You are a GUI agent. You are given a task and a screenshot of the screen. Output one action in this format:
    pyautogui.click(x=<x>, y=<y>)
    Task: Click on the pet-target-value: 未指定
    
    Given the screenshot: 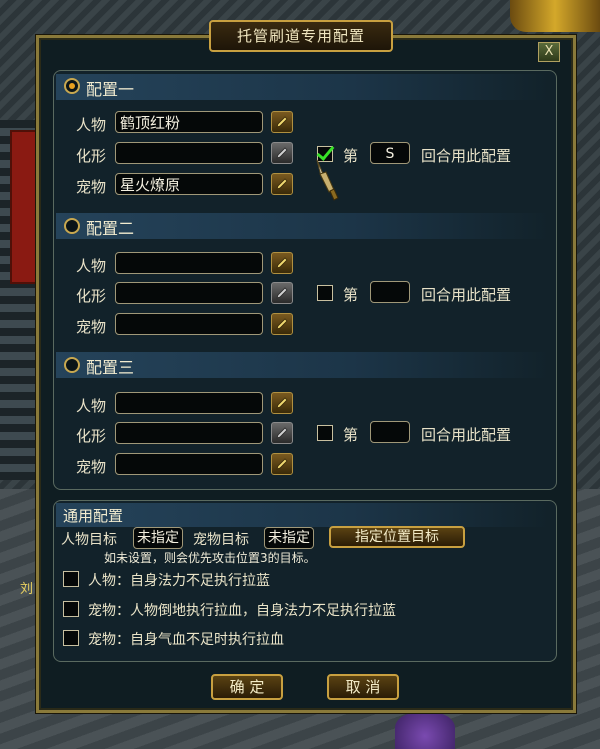 What is the action you would take?
    pyautogui.click(x=289, y=538)
    